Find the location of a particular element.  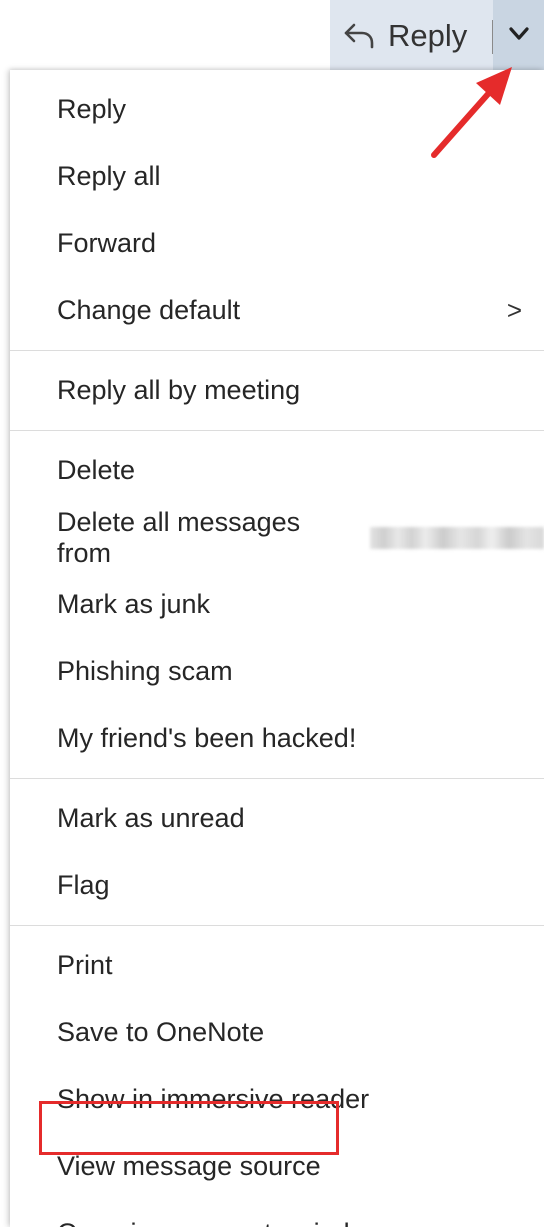

menu-item-label: Delete is located at coordinates (96, 470).